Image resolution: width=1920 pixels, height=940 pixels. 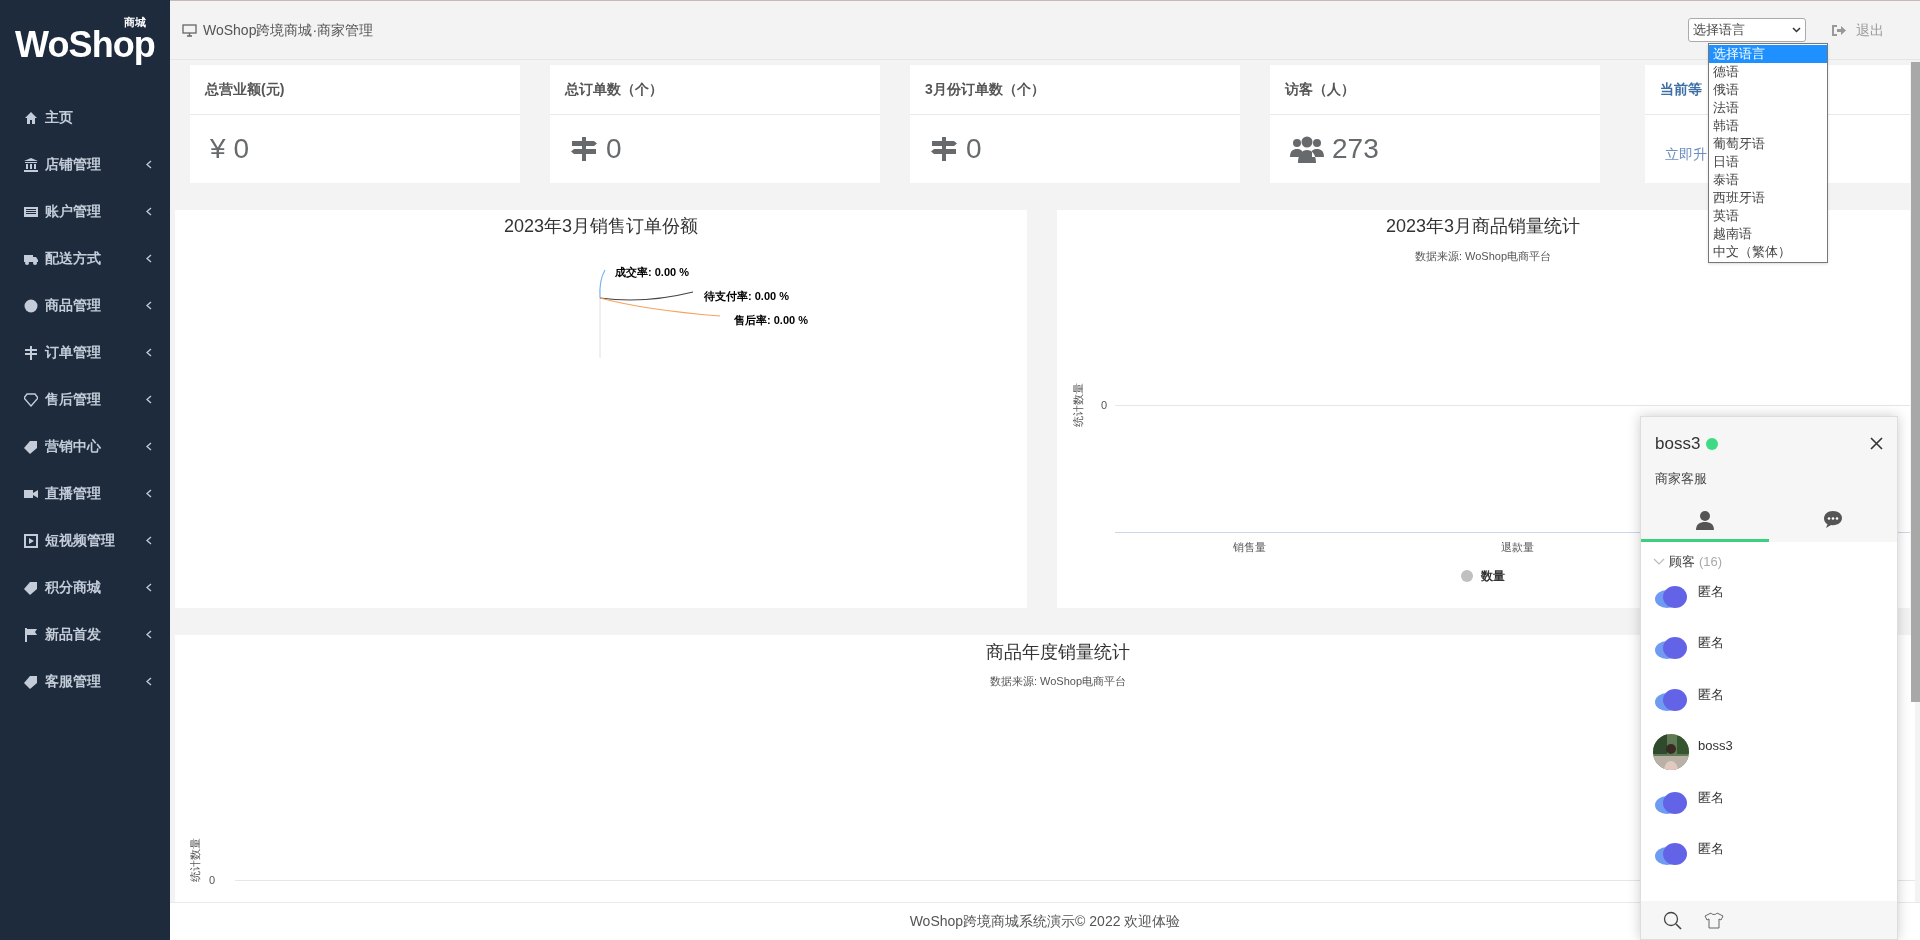 I want to click on sidebar-item: 新品首发, so click(x=85, y=634).